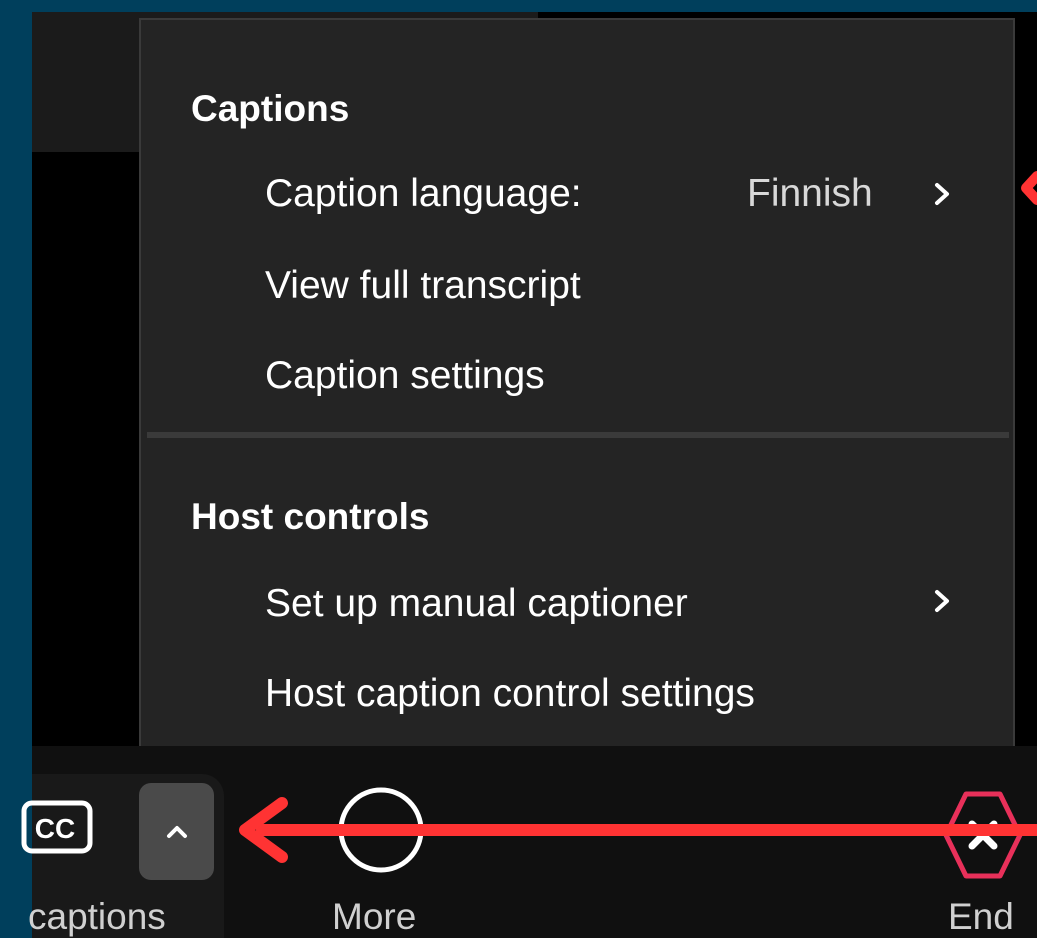 This screenshot has height=938, width=1037. I want to click on captions-options-button, so click(176, 831).